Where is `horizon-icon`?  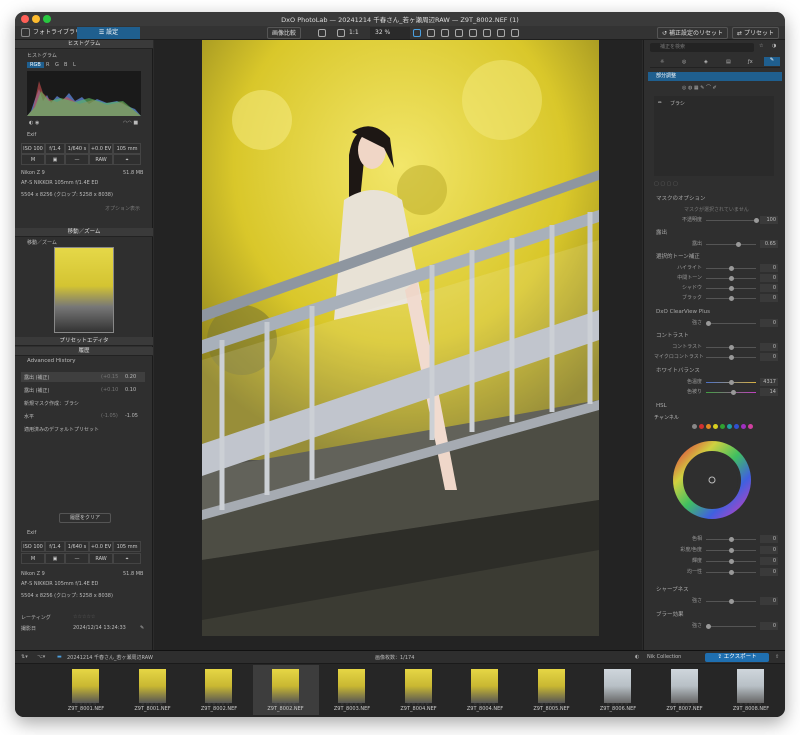 horizon-icon is located at coordinates (459, 33).